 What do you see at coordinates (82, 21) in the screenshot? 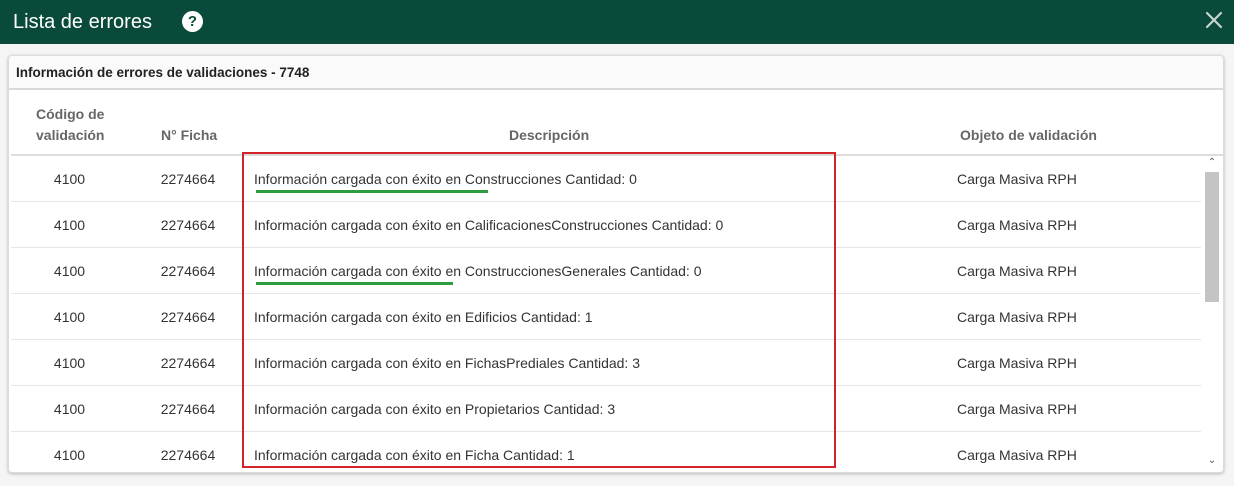
I see `dialog-title: Lista de errores` at bounding box center [82, 21].